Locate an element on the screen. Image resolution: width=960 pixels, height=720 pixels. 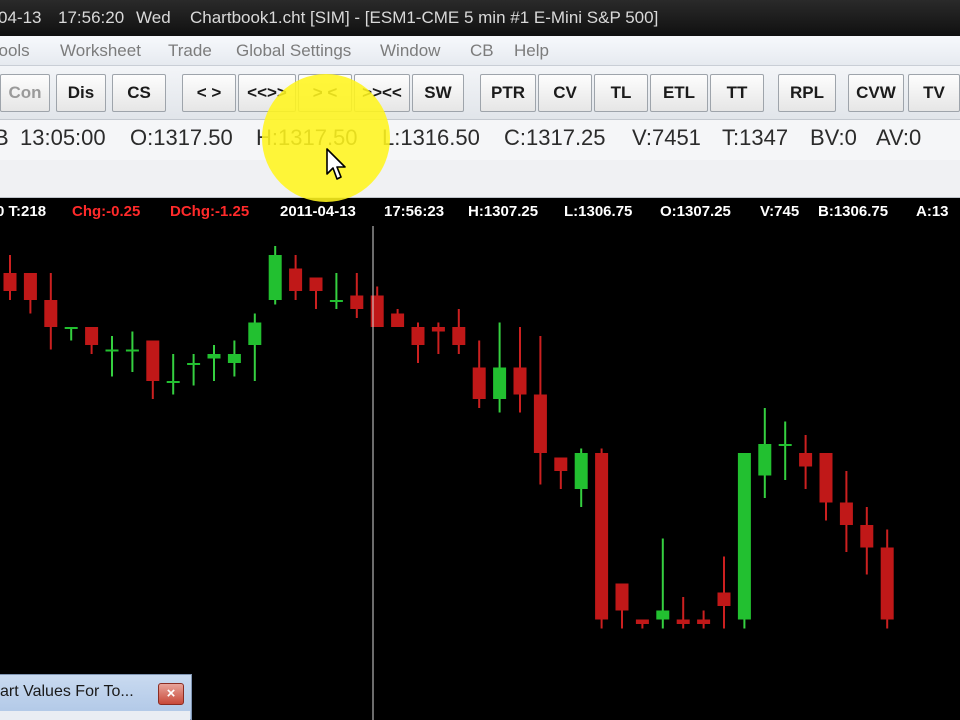
secondary-toolbar-strip is located at coordinates (480, 179).